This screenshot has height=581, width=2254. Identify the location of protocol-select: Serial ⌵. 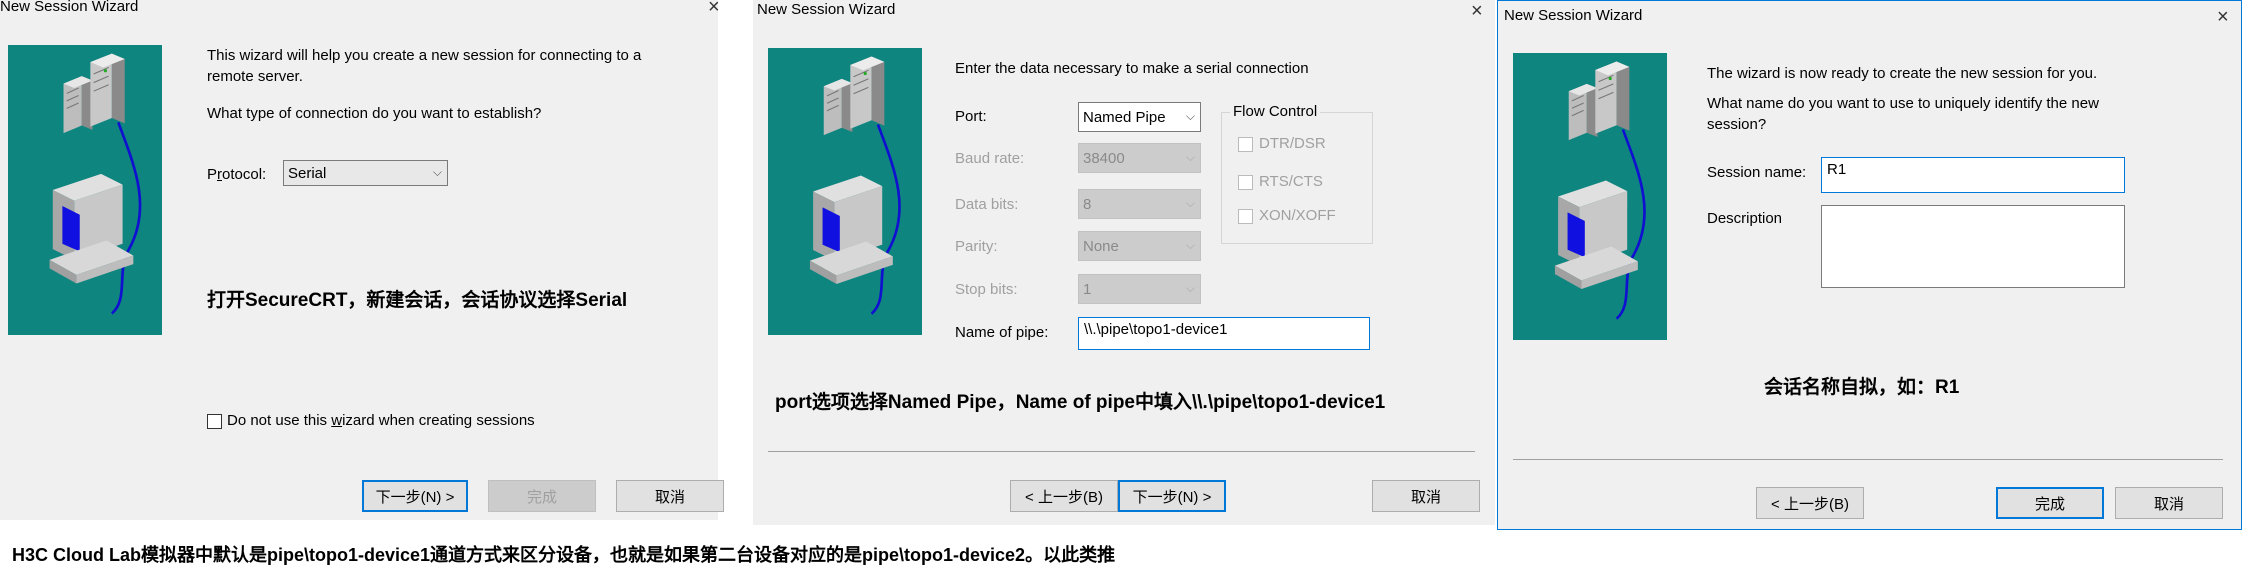
(365, 173).